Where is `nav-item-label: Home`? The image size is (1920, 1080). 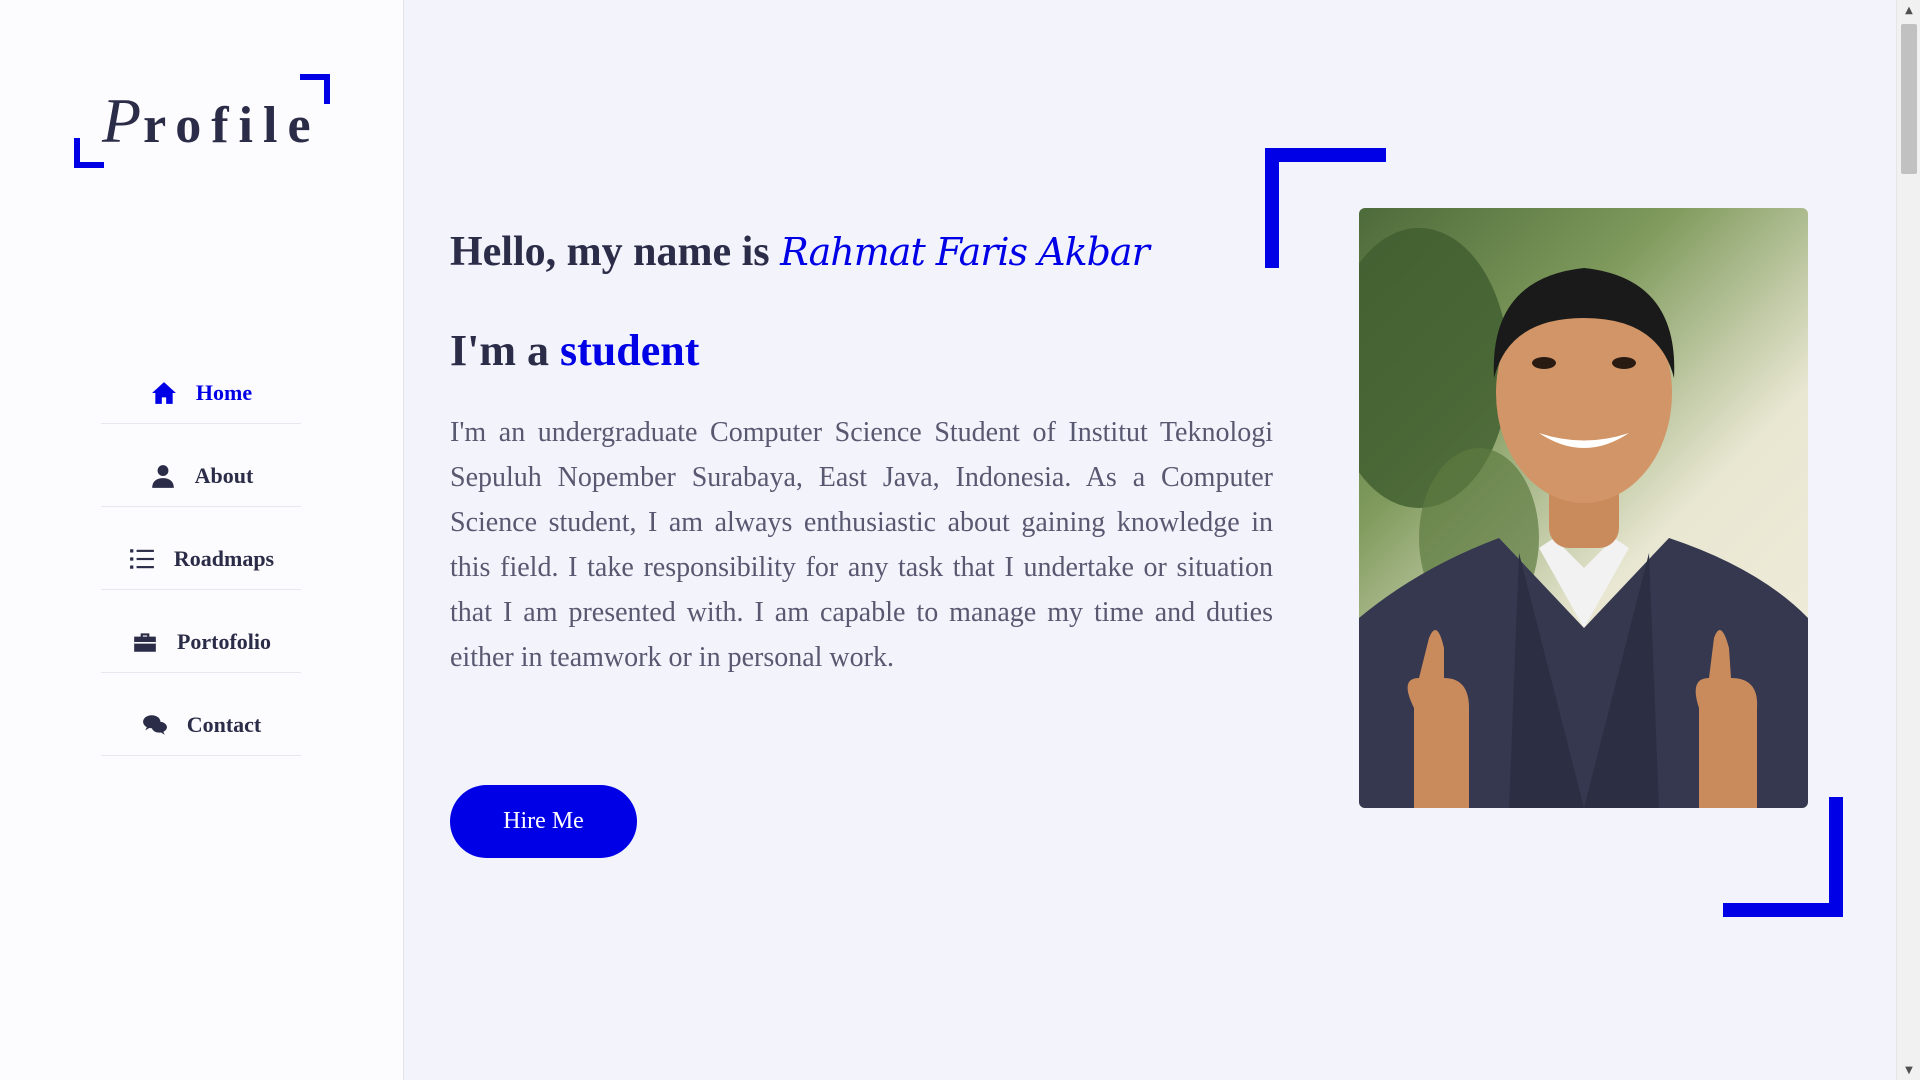
nav-item-label: Home is located at coordinates (224, 392).